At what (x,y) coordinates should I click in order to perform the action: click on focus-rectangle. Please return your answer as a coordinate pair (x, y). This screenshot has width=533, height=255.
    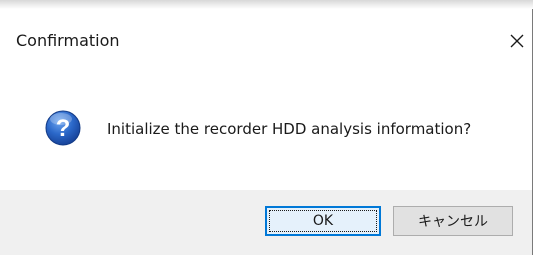
    Looking at the image, I should click on (323, 221).